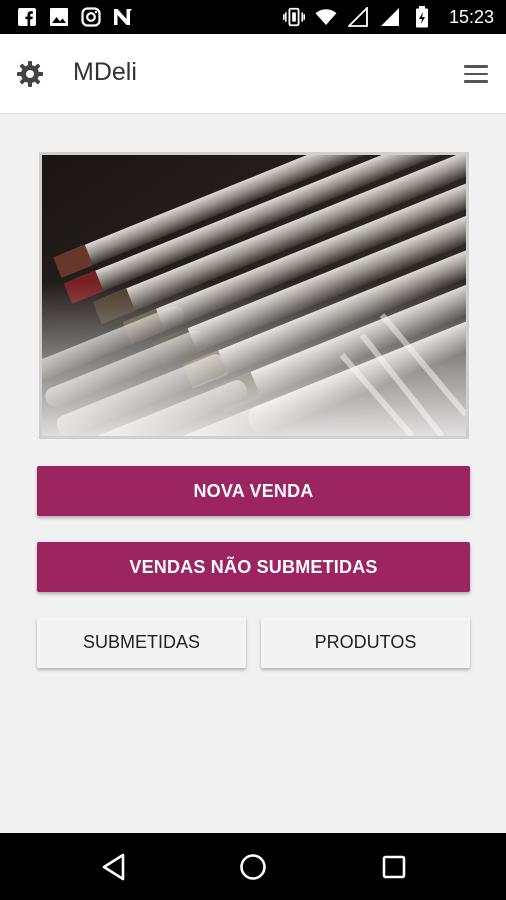 This screenshot has height=900, width=506. I want to click on vibrate-icon, so click(293, 17).